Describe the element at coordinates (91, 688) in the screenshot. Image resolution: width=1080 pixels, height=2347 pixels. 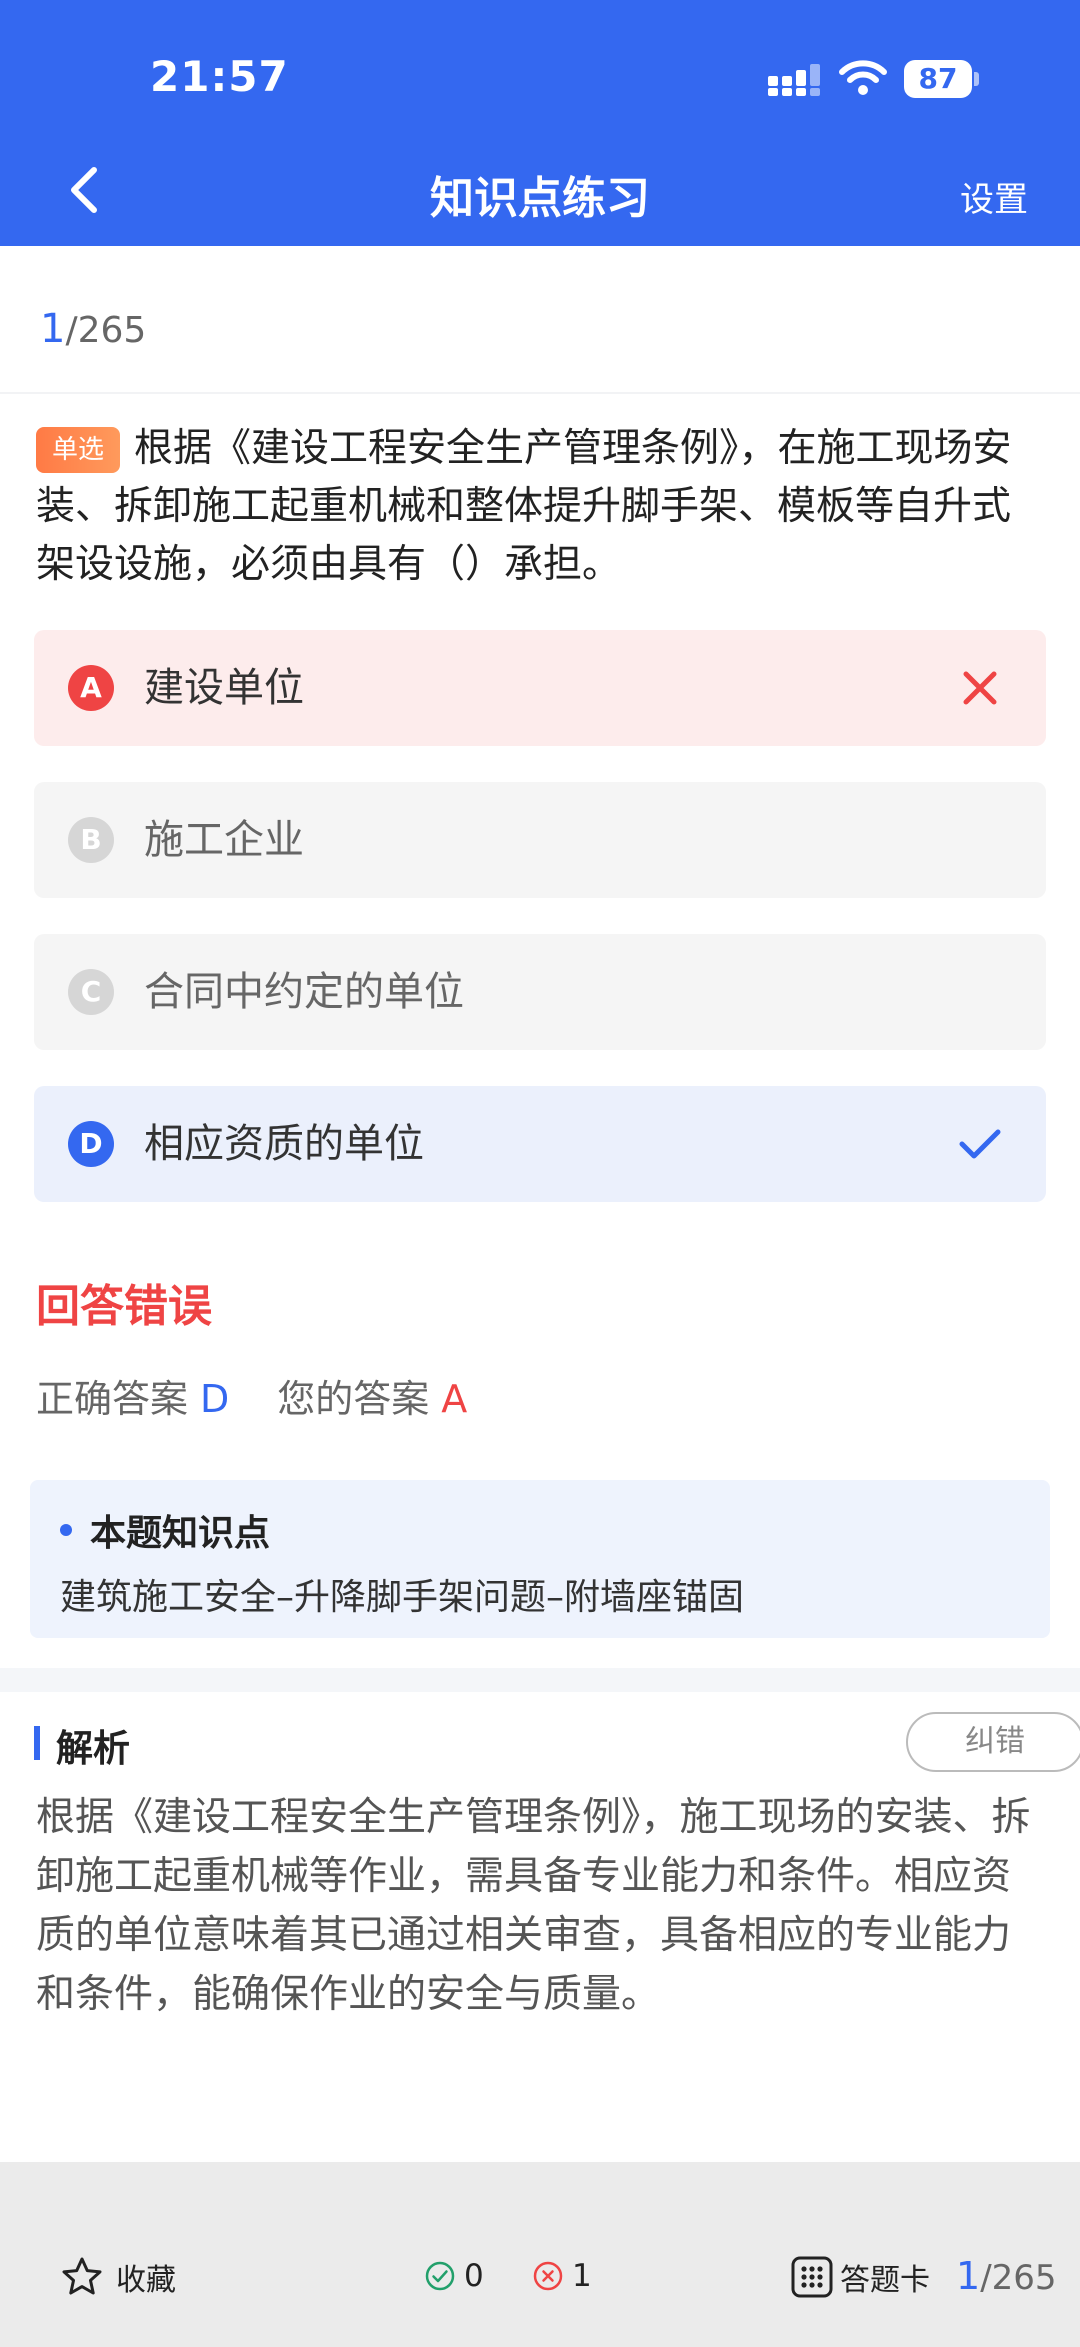
I see `option-a-letter: A` at that location.